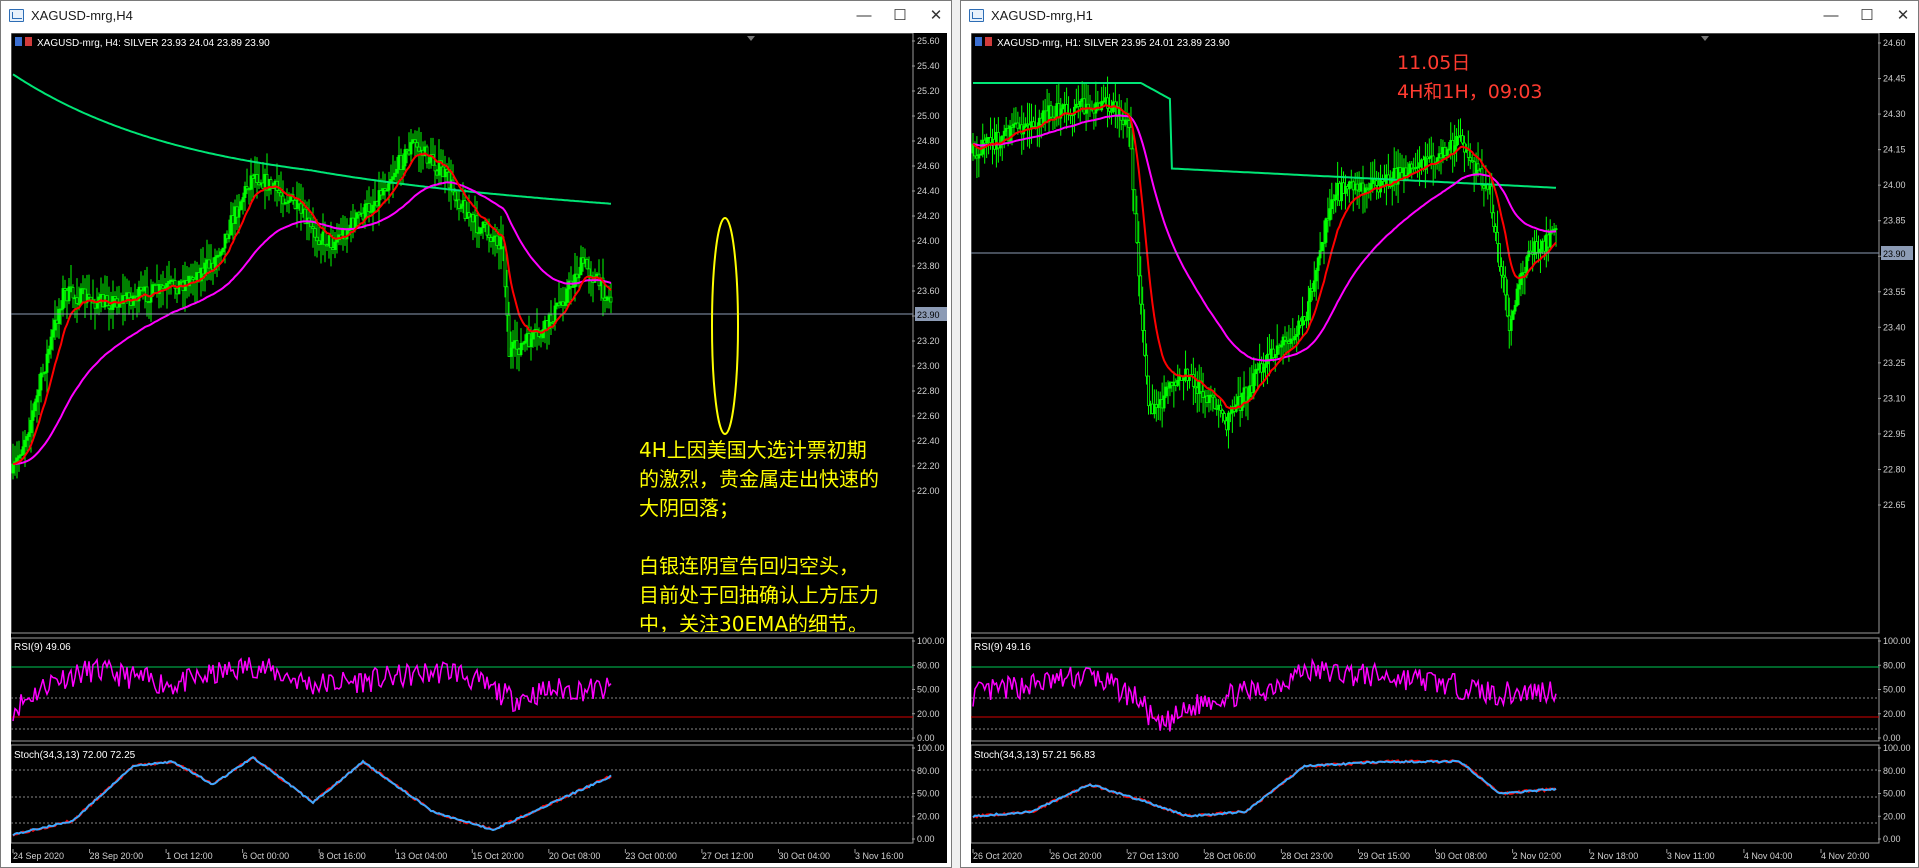  Describe the element at coordinates (1845, 856) in the screenshot. I see `time-tick-label: 4 Nov 20:00` at that location.